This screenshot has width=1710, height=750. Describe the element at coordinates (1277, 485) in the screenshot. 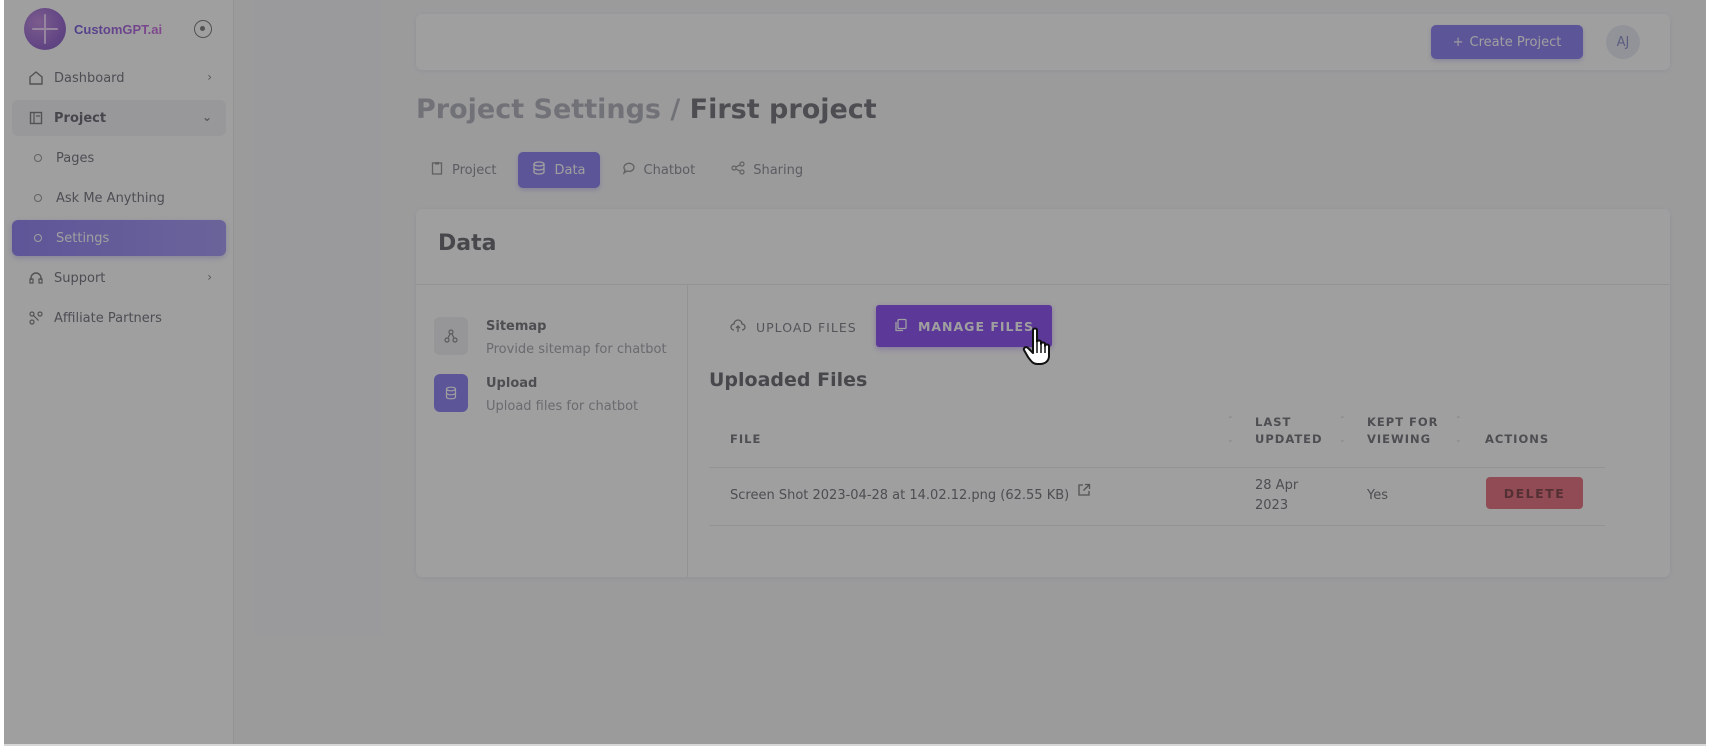

I see `date-line: 28 Apr` at that location.